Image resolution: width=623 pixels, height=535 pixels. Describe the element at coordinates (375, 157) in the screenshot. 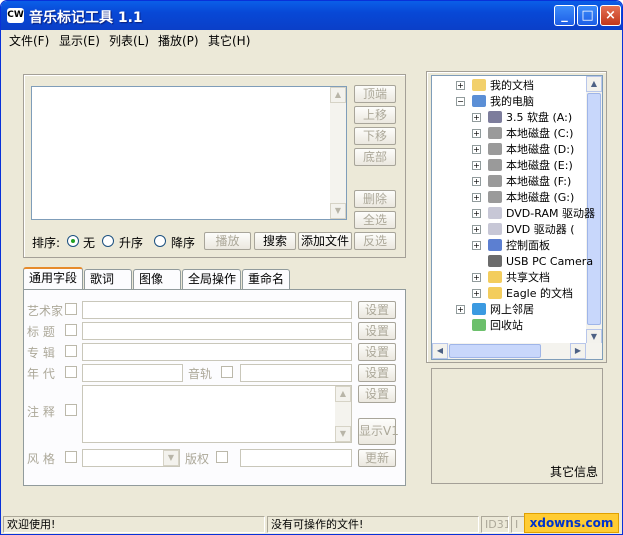

I see `move-bottom-button: 底部` at that location.